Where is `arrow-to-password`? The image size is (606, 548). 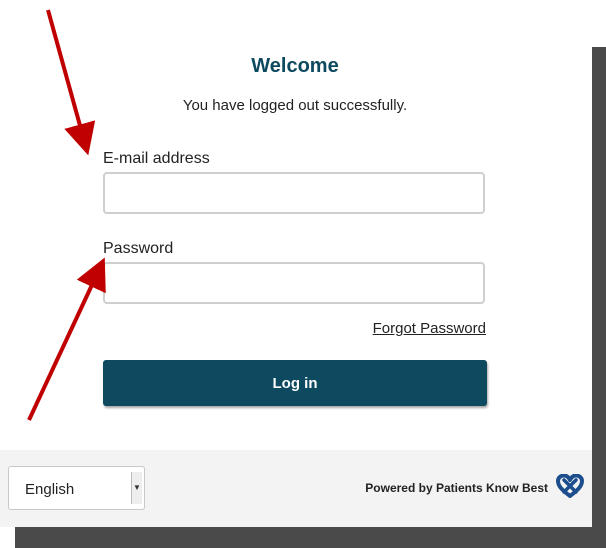 arrow-to-password is located at coordinates (66, 339).